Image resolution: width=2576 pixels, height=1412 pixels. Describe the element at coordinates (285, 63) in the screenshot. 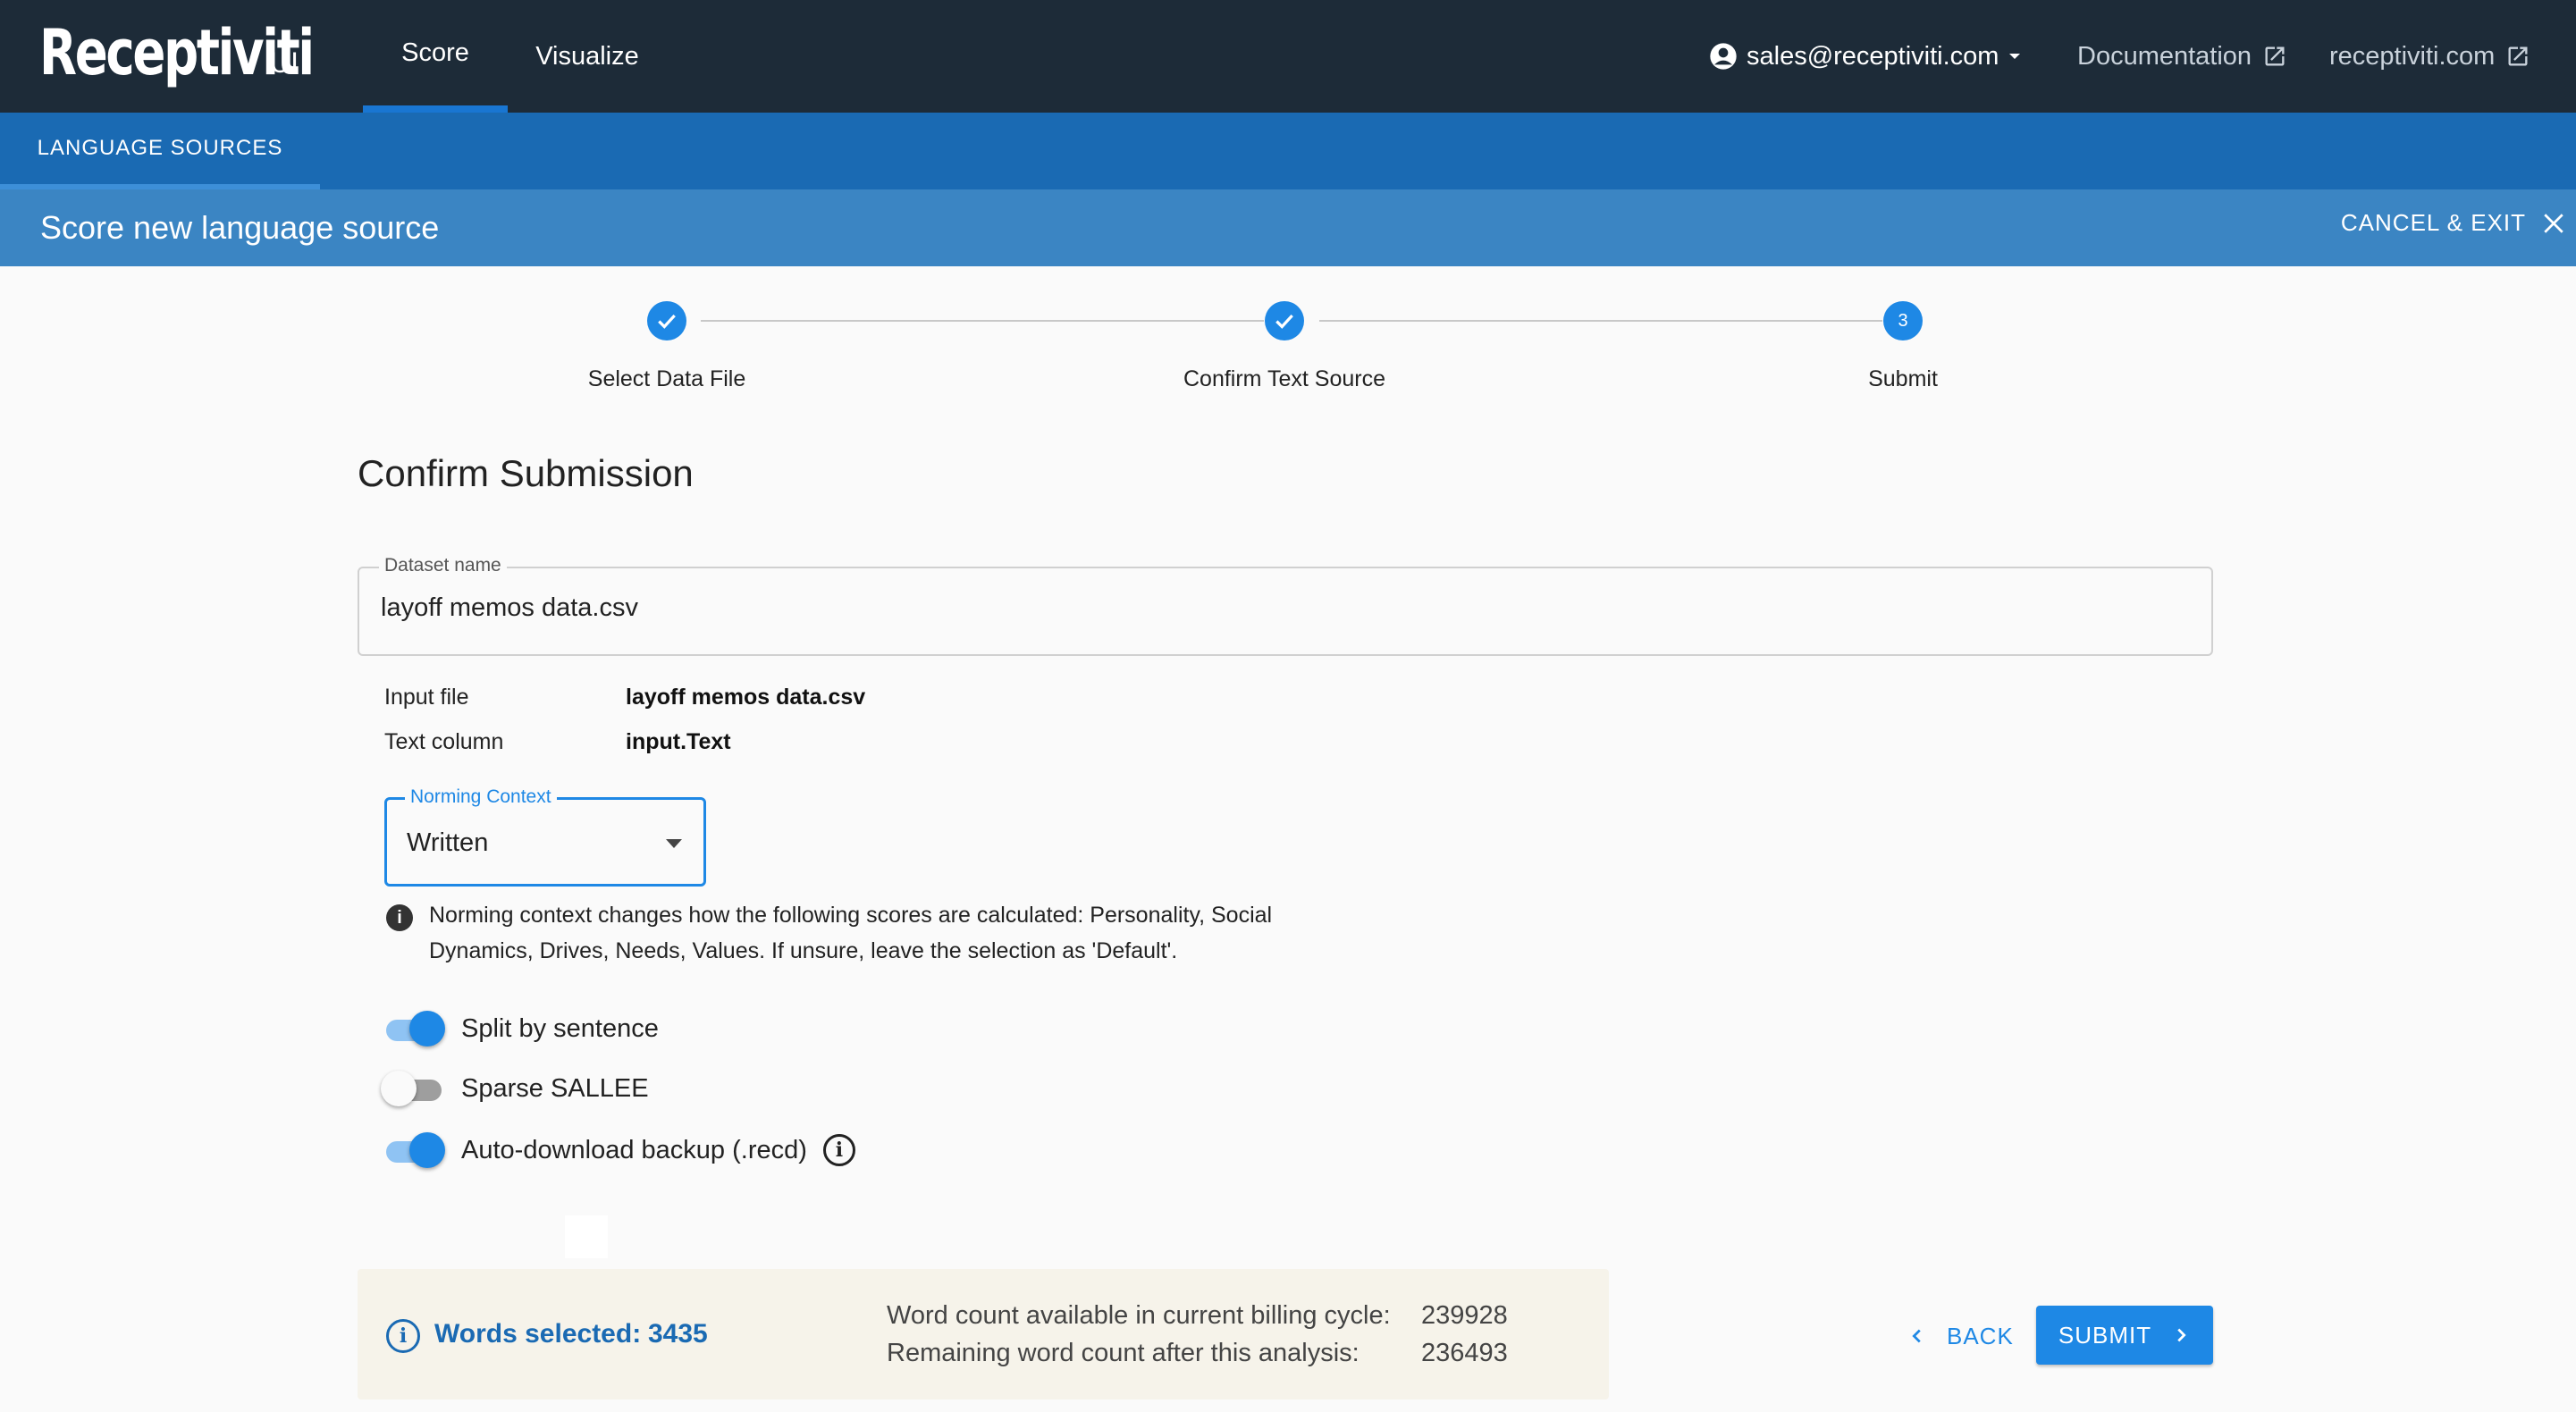

I see `logo-ui-suffix: UI` at that location.